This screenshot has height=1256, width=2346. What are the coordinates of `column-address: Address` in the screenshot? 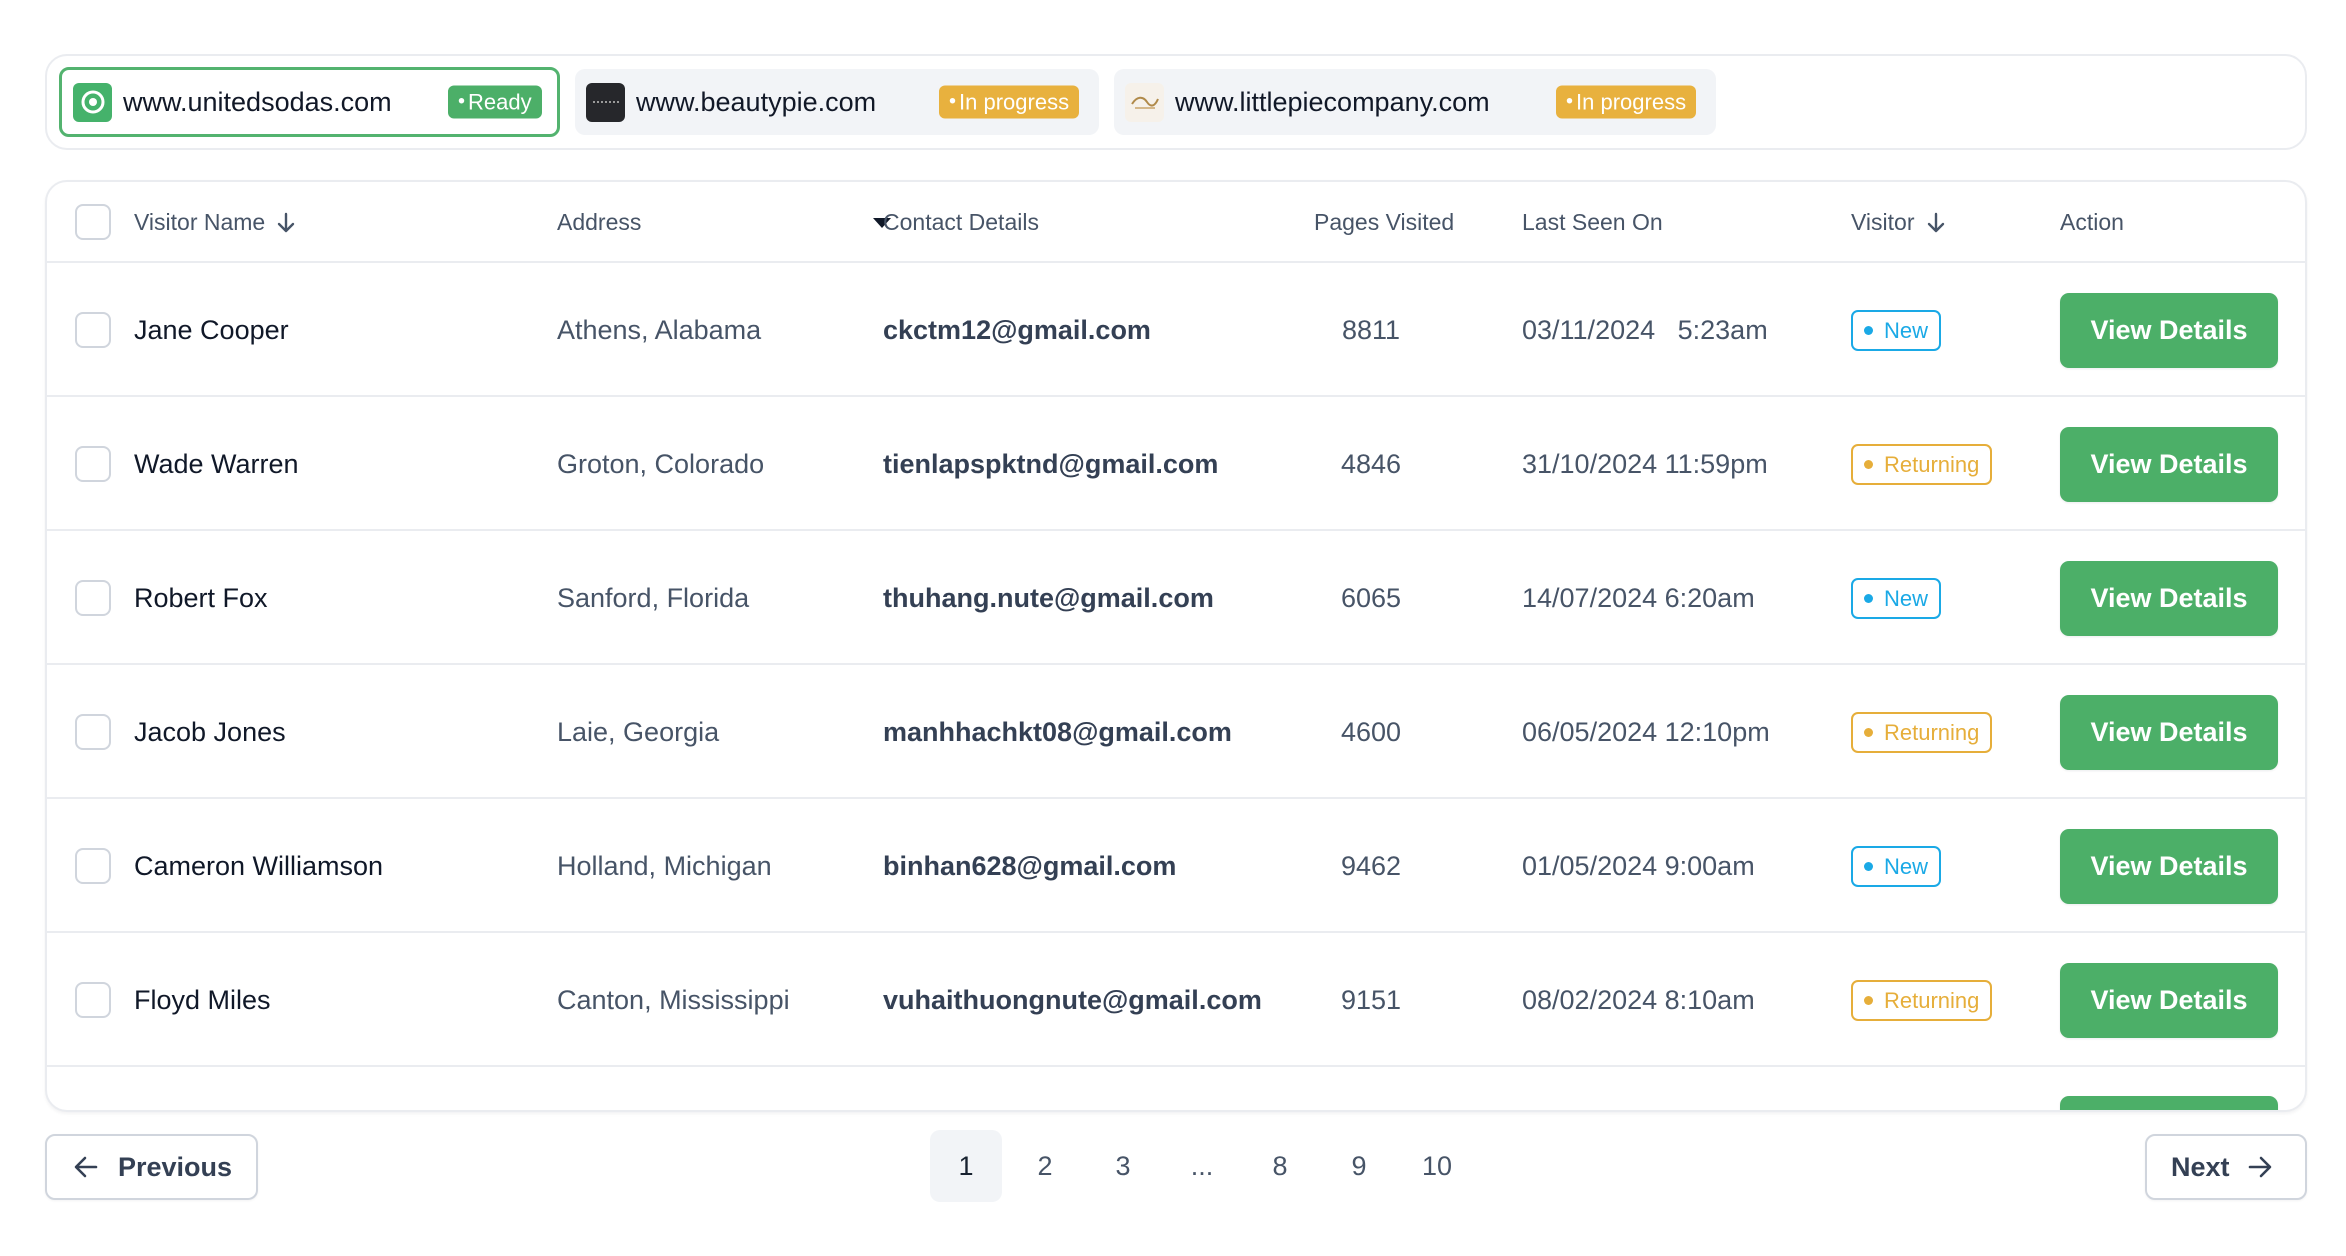 It's located at (725, 222).